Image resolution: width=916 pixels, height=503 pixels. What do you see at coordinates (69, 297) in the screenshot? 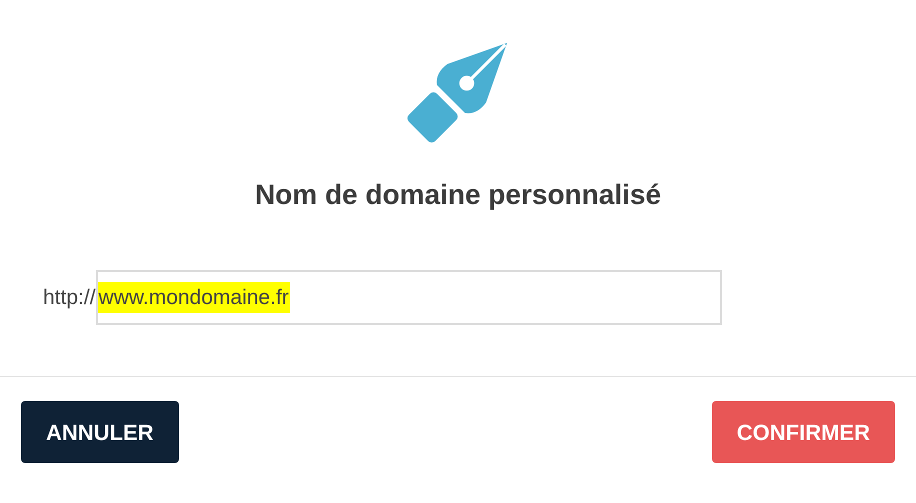
I see `url-prefix: http://` at bounding box center [69, 297].